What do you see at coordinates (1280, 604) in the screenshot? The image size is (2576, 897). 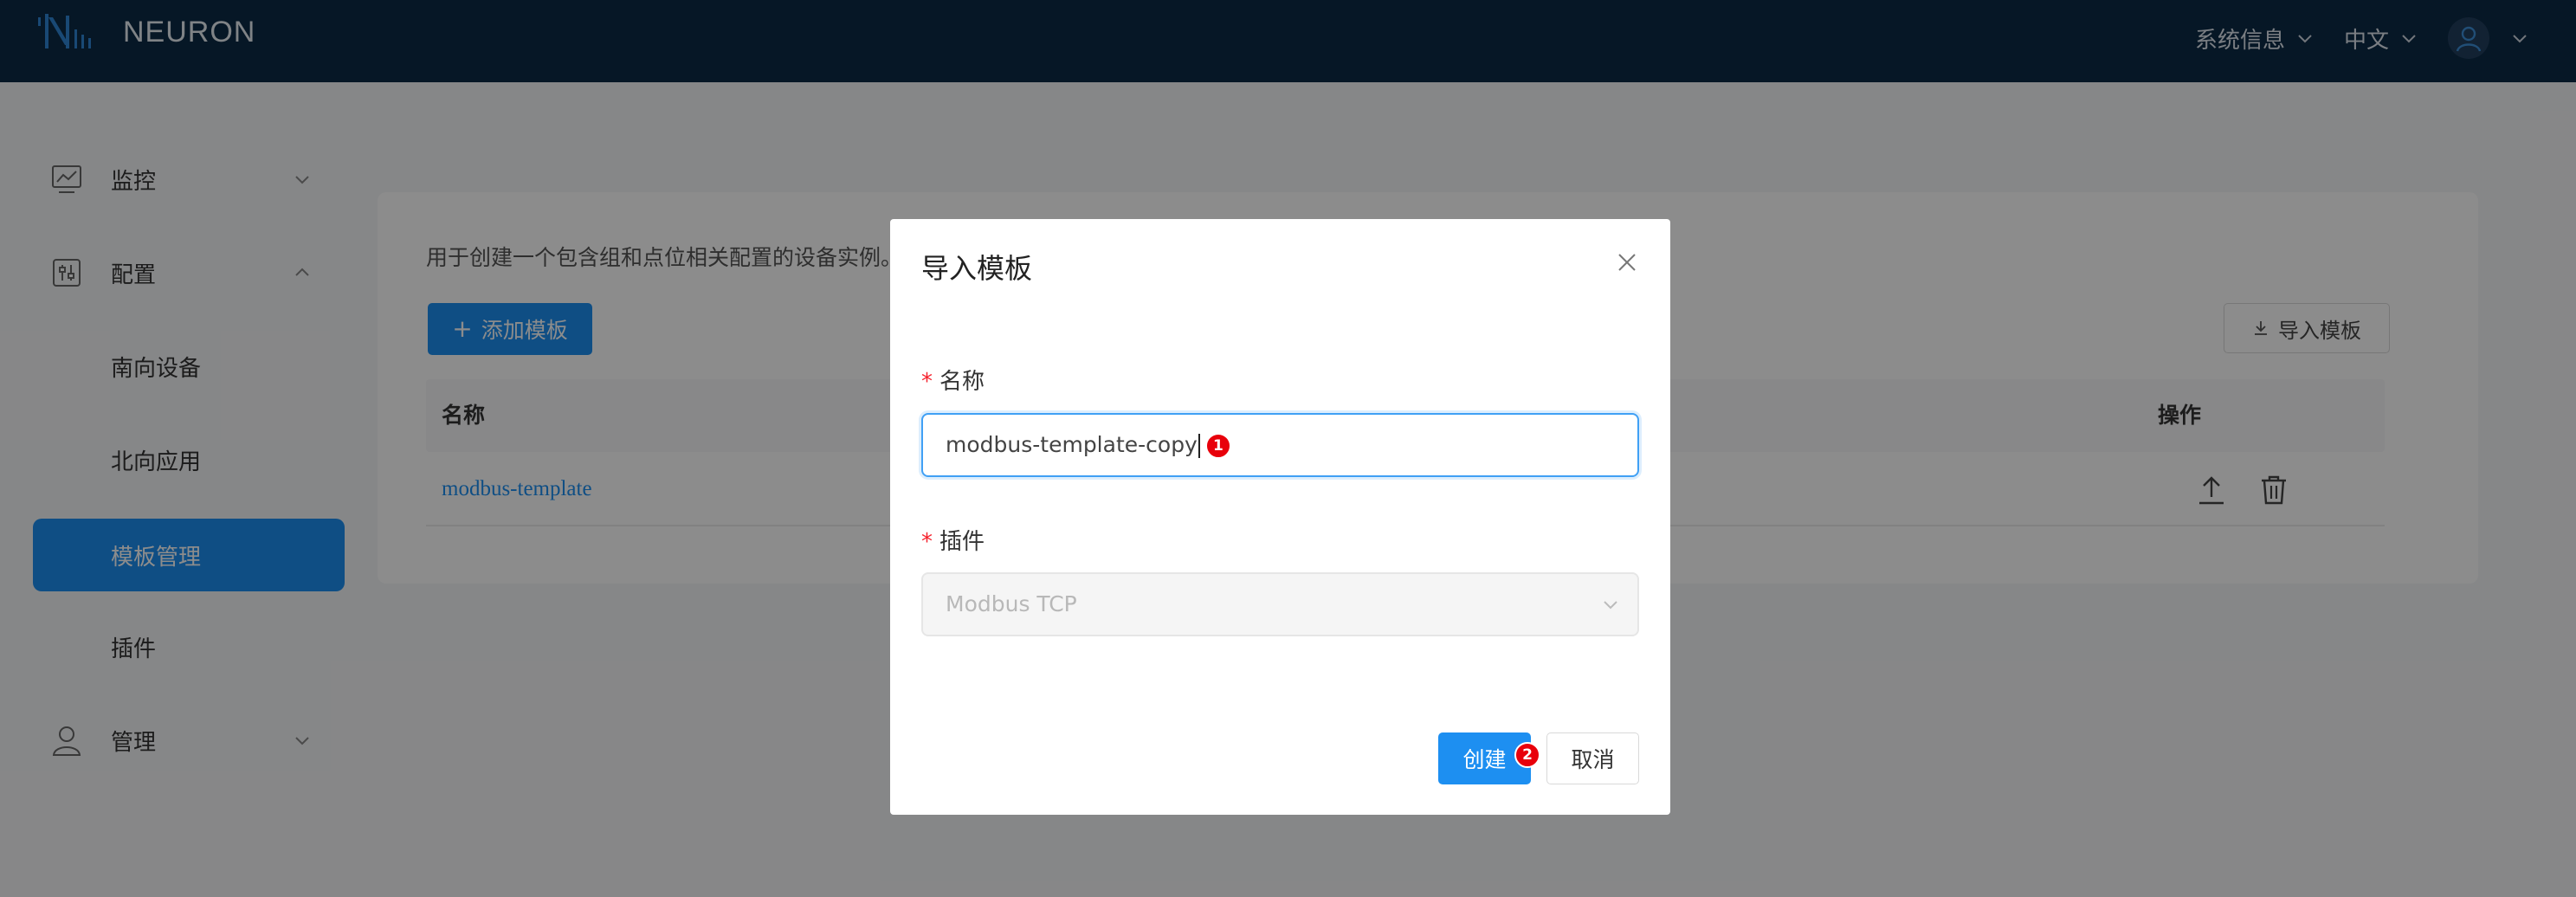 I see `plugin-select: Modbus TCP` at bounding box center [1280, 604].